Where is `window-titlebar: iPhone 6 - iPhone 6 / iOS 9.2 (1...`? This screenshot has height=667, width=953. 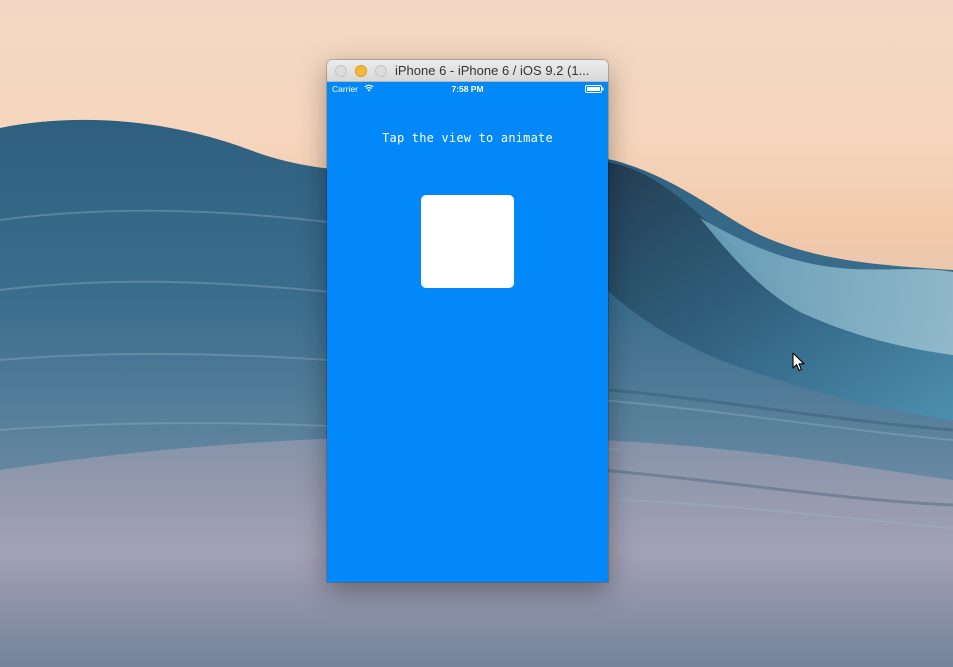 window-titlebar: iPhone 6 - iPhone 6 / iOS 9.2 (1... is located at coordinates (467, 71).